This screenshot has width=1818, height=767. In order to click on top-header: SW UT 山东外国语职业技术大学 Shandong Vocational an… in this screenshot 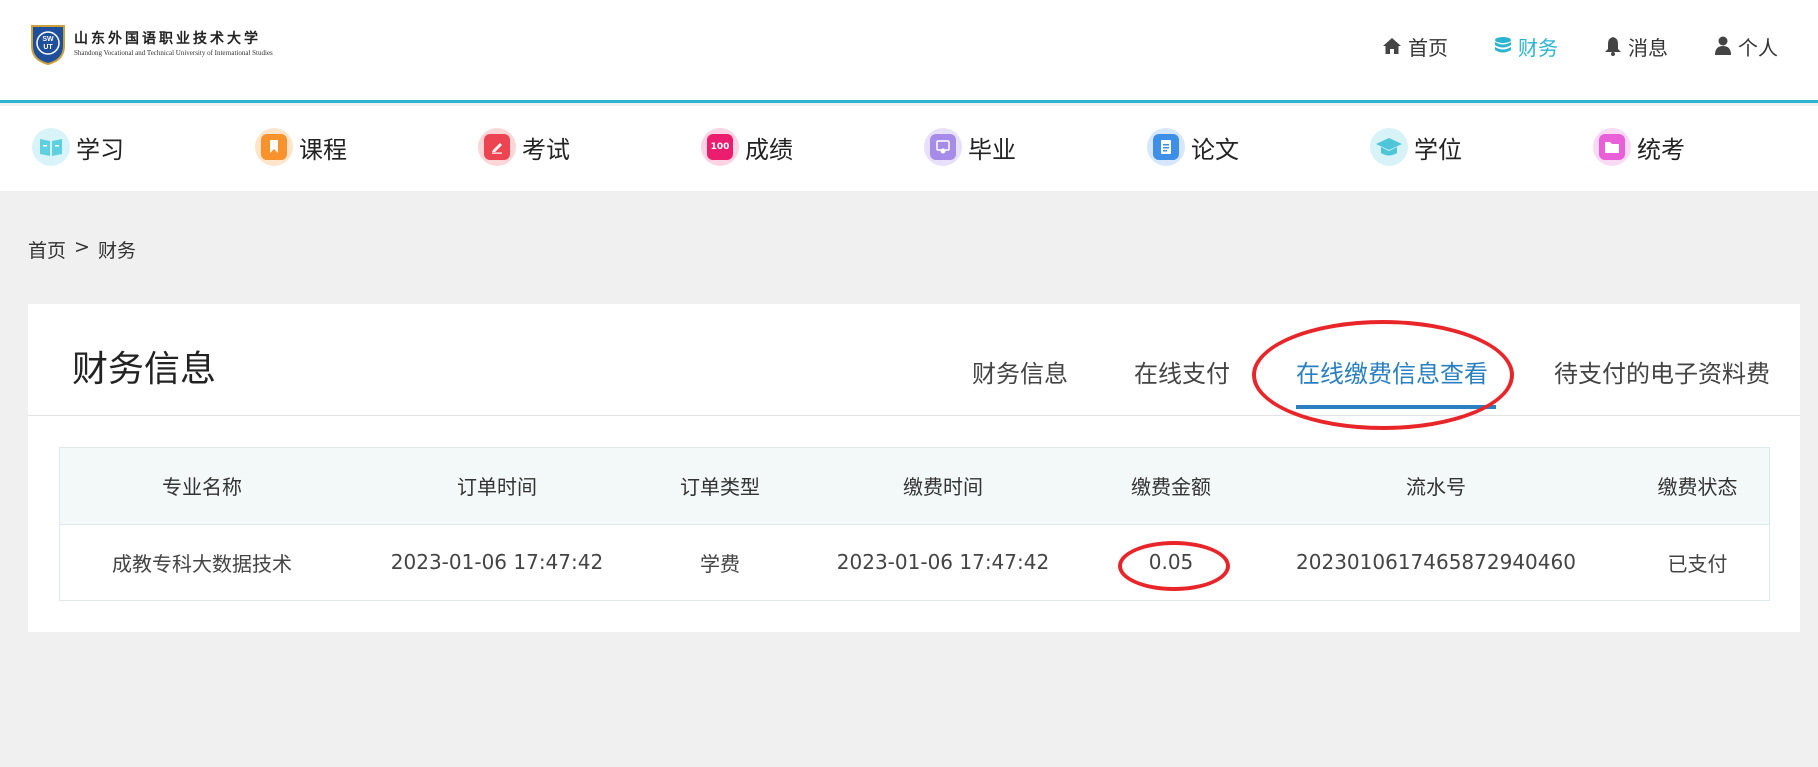, I will do `click(909, 51)`.